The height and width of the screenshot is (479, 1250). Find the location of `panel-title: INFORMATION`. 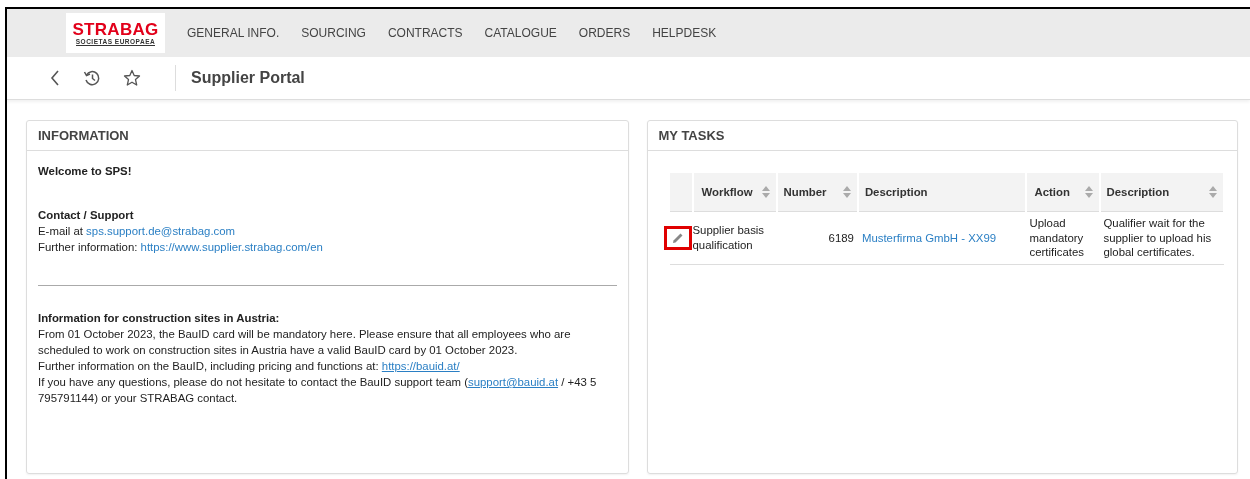

panel-title: INFORMATION is located at coordinates (83, 135).